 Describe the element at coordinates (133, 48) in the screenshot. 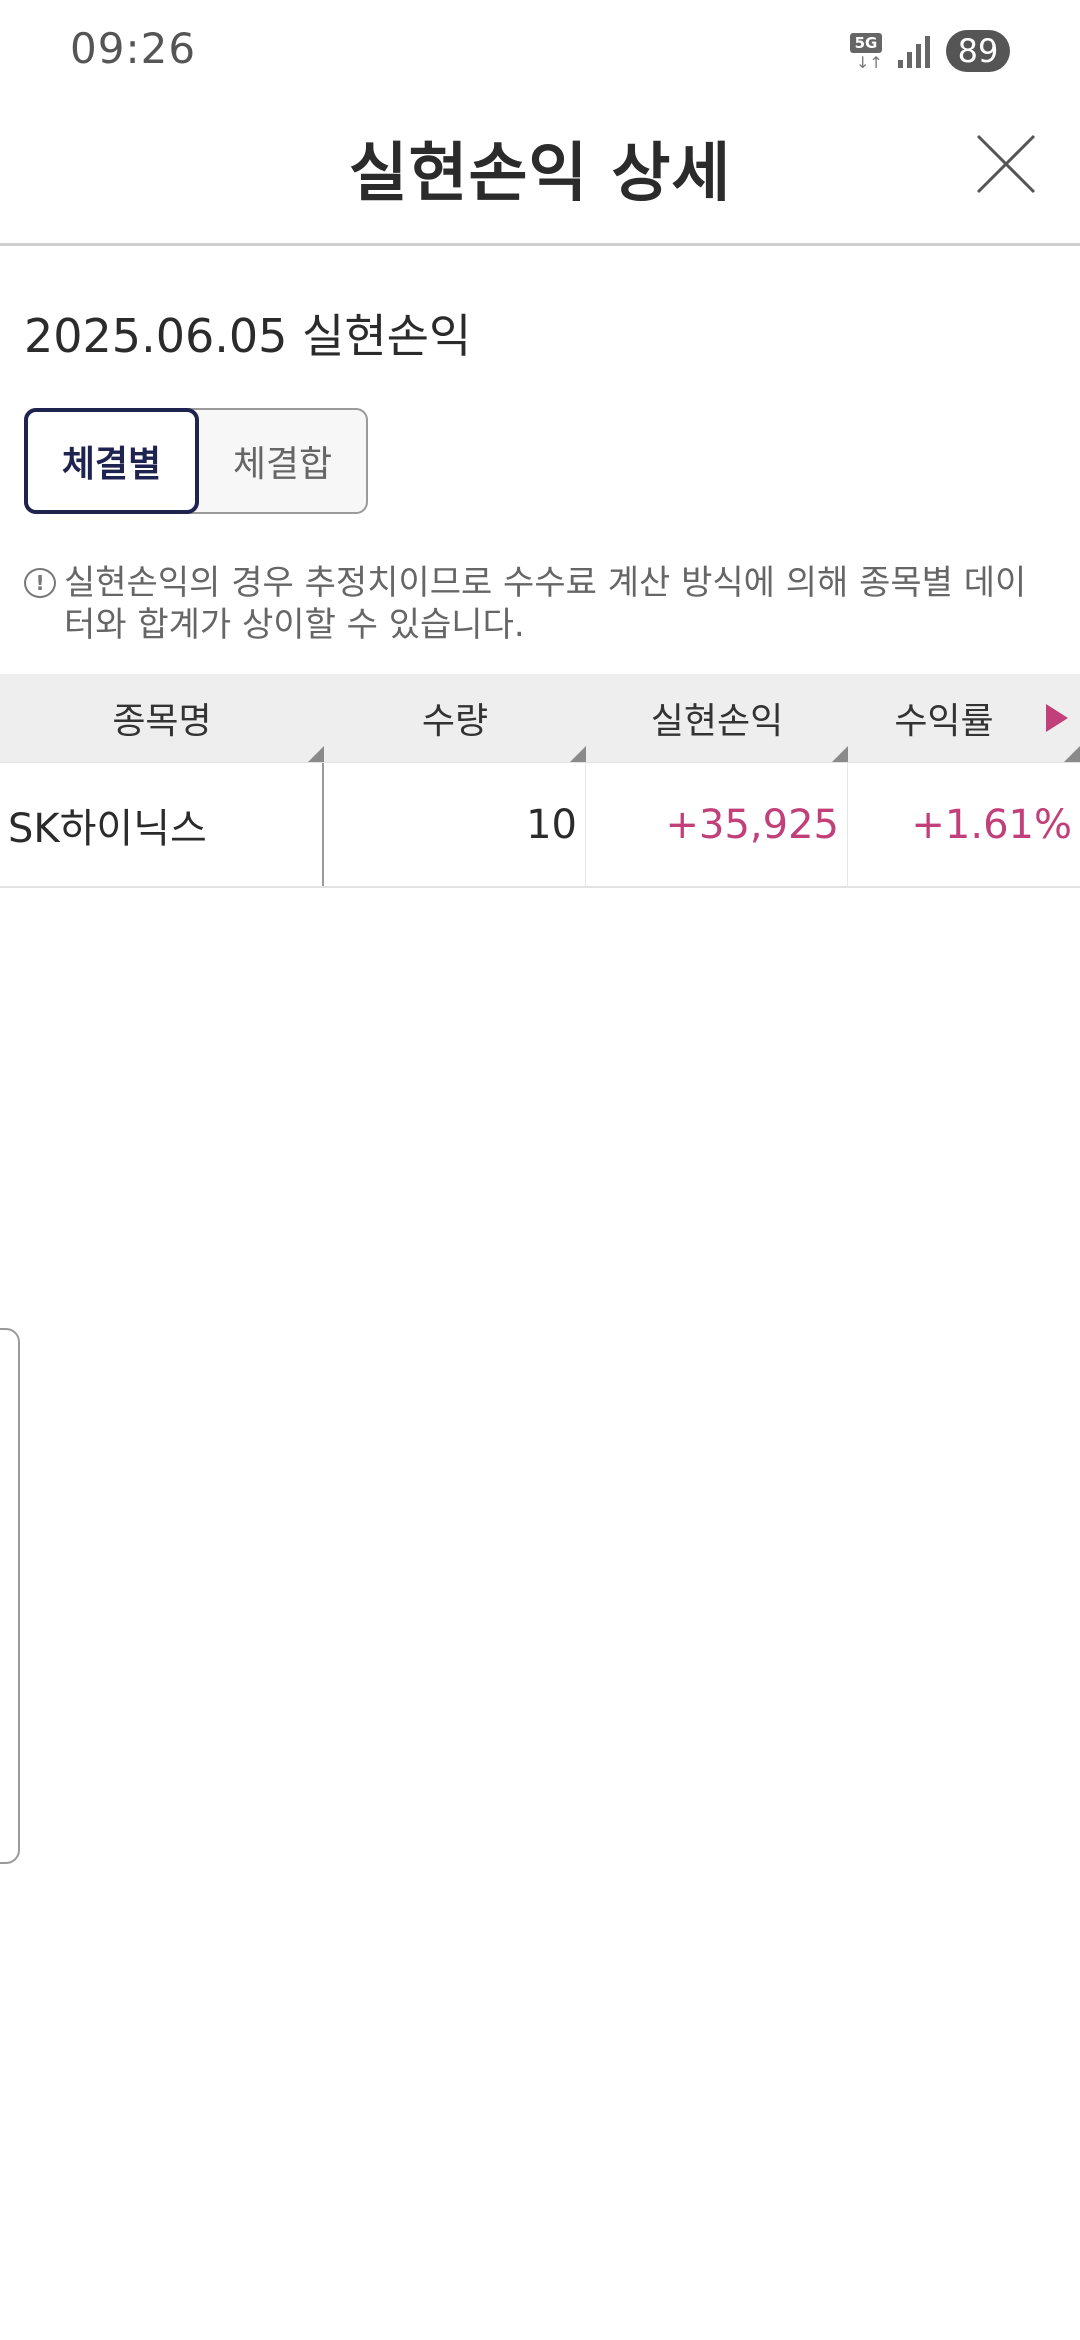

I see `status-time: 09:26` at that location.